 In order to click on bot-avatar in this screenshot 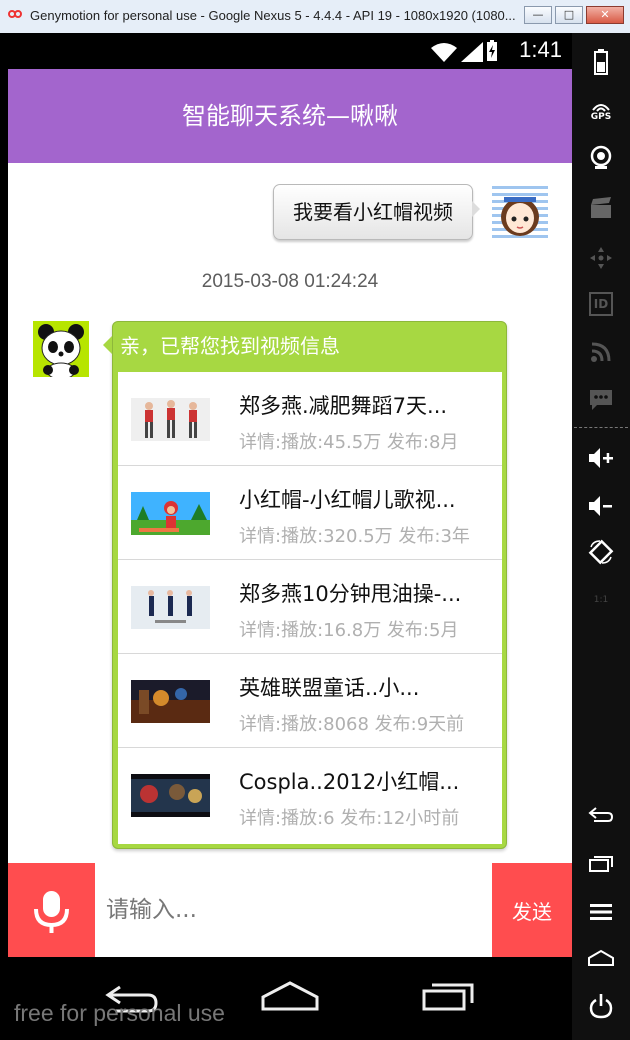, I will do `click(61, 349)`.